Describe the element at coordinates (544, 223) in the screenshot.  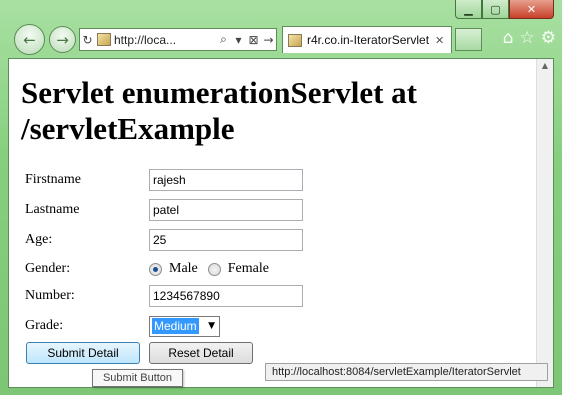
I see `vertical-scrollbar: ▲` at that location.